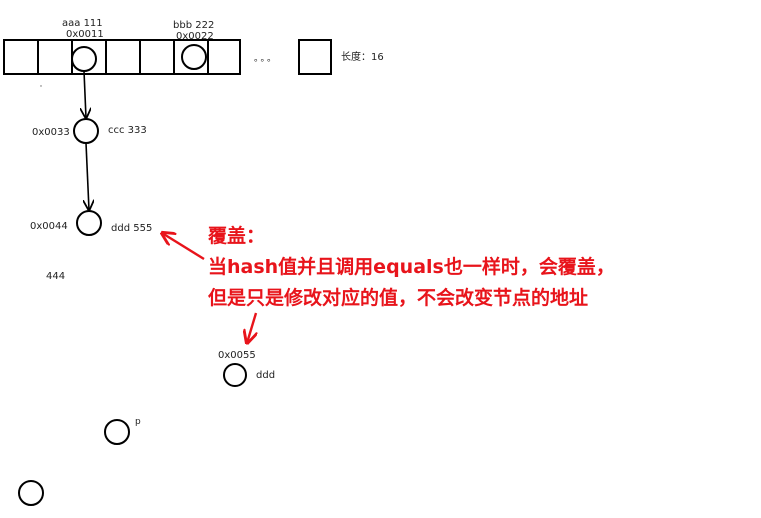  Describe the element at coordinates (193, 25) in the screenshot. I see `entry-0022-key-value: bbb 222` at that location.